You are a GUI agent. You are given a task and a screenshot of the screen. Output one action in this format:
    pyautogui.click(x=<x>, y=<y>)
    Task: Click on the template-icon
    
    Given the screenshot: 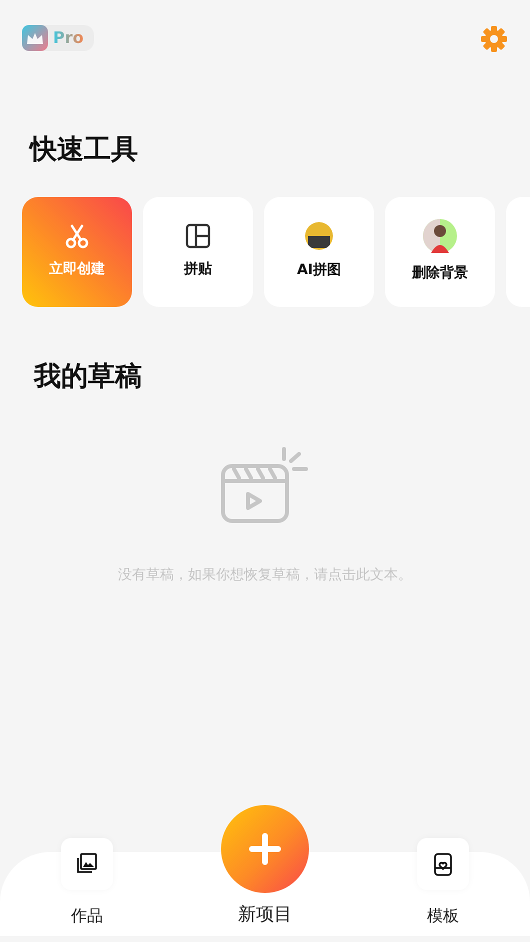 What is the action you would take?
    pyautogui.click(x=443, y=864)
    